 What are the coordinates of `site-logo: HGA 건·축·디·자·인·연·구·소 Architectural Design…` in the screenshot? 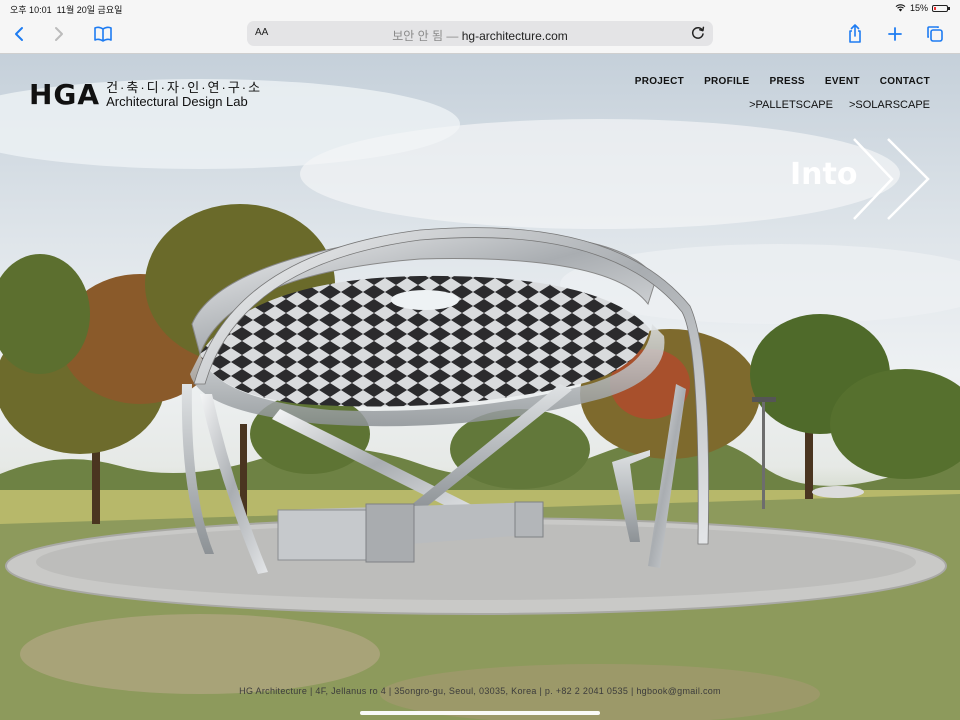 It's located at (145, 94).